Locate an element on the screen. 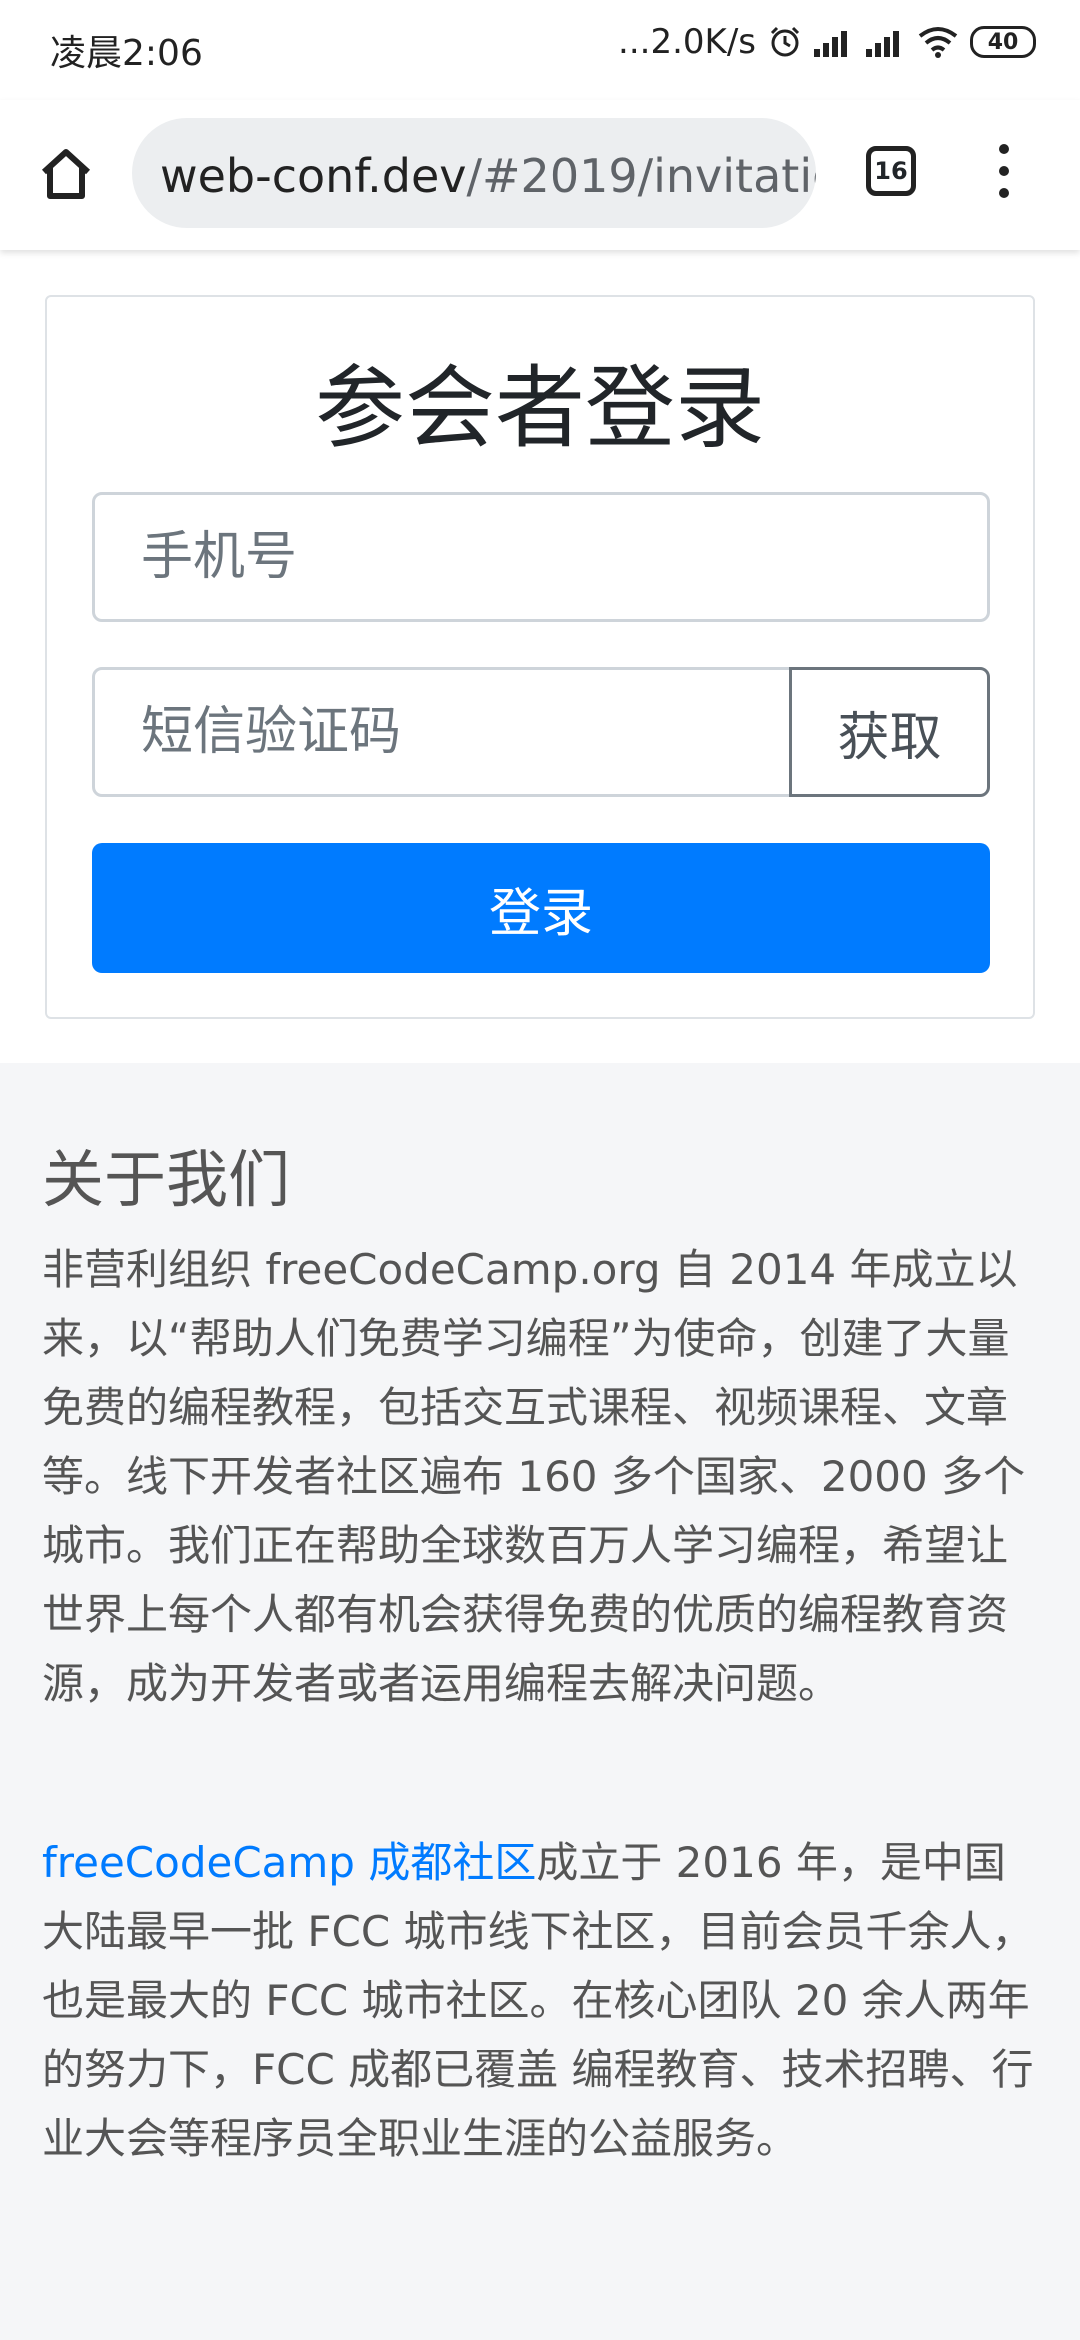 This screenshot has height=2340, width=1080. url-domain: web-conf.dev is located at coordinates (313, 176).